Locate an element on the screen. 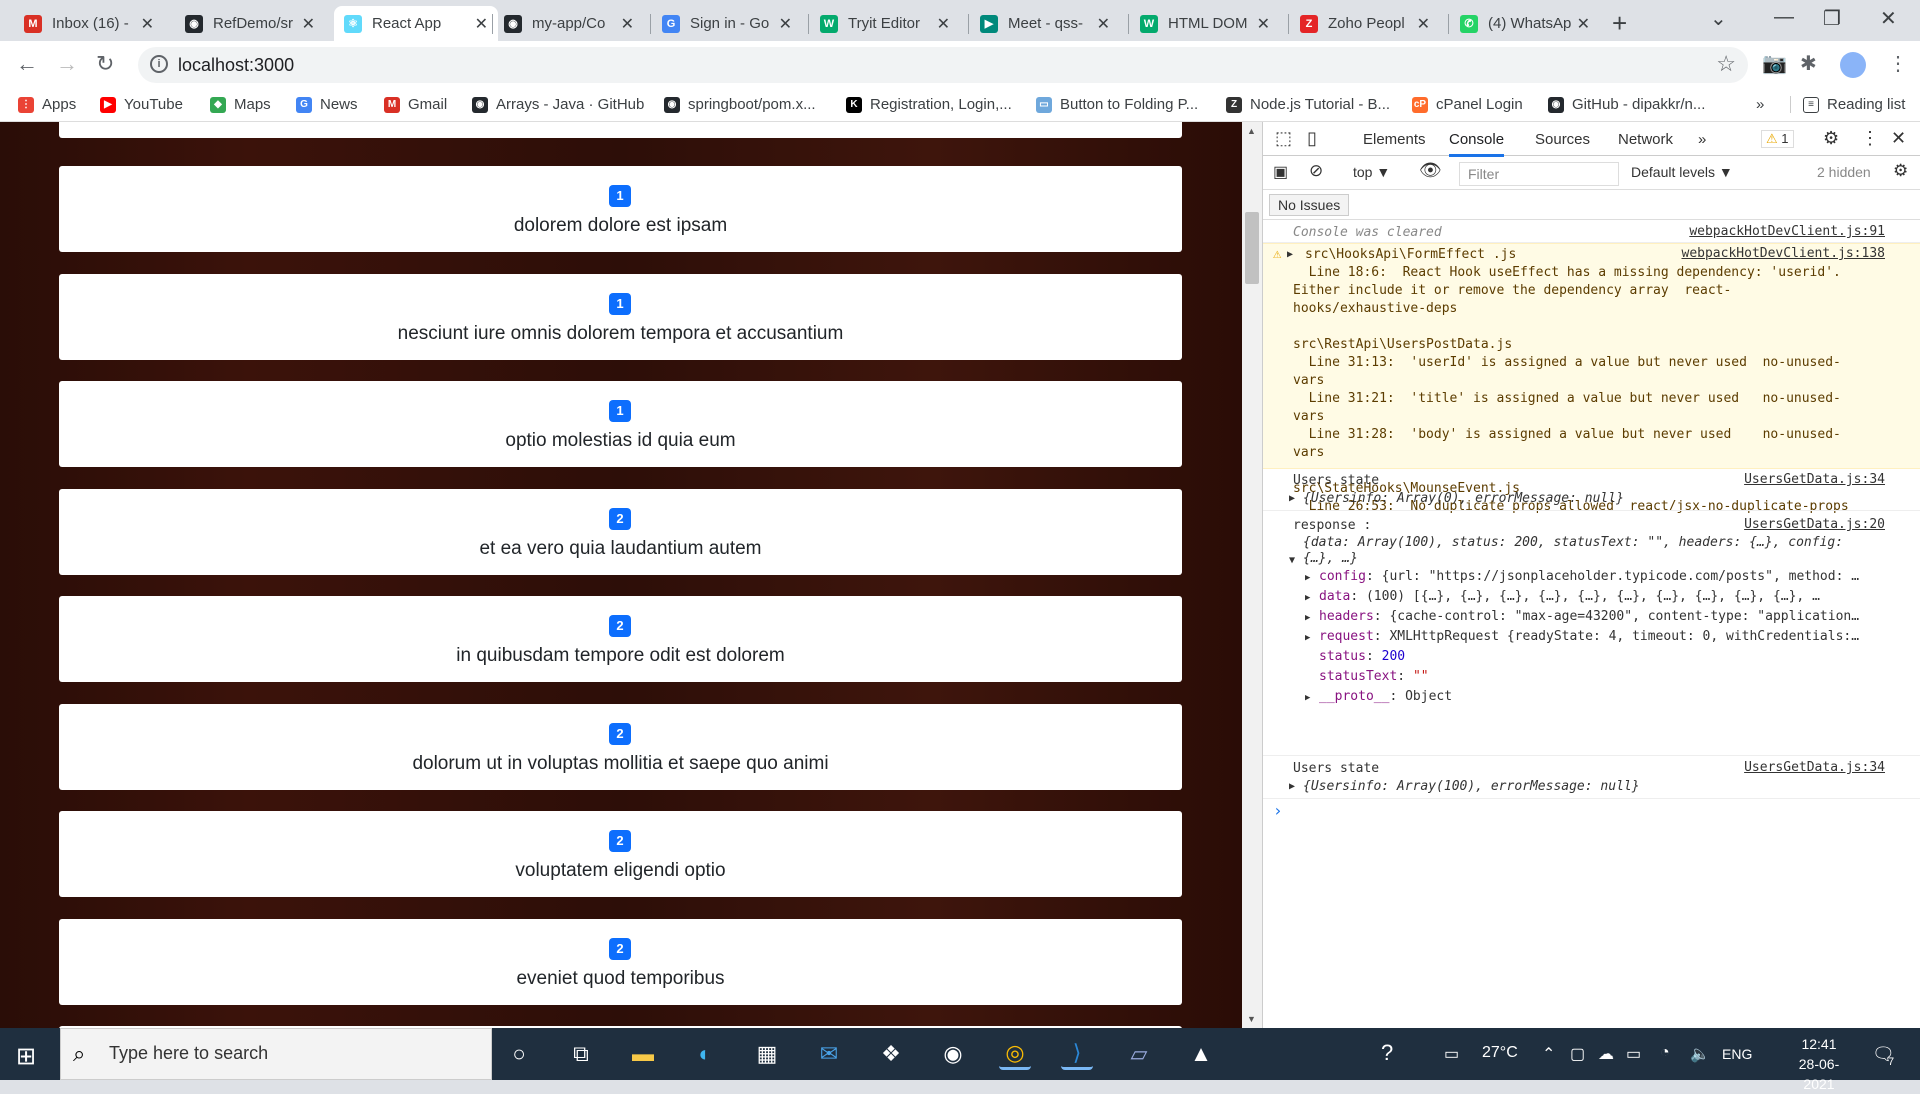 This screenshot has width=1920, height=1094. forward-arrow-icon: → is located at coordinates (67, 64).